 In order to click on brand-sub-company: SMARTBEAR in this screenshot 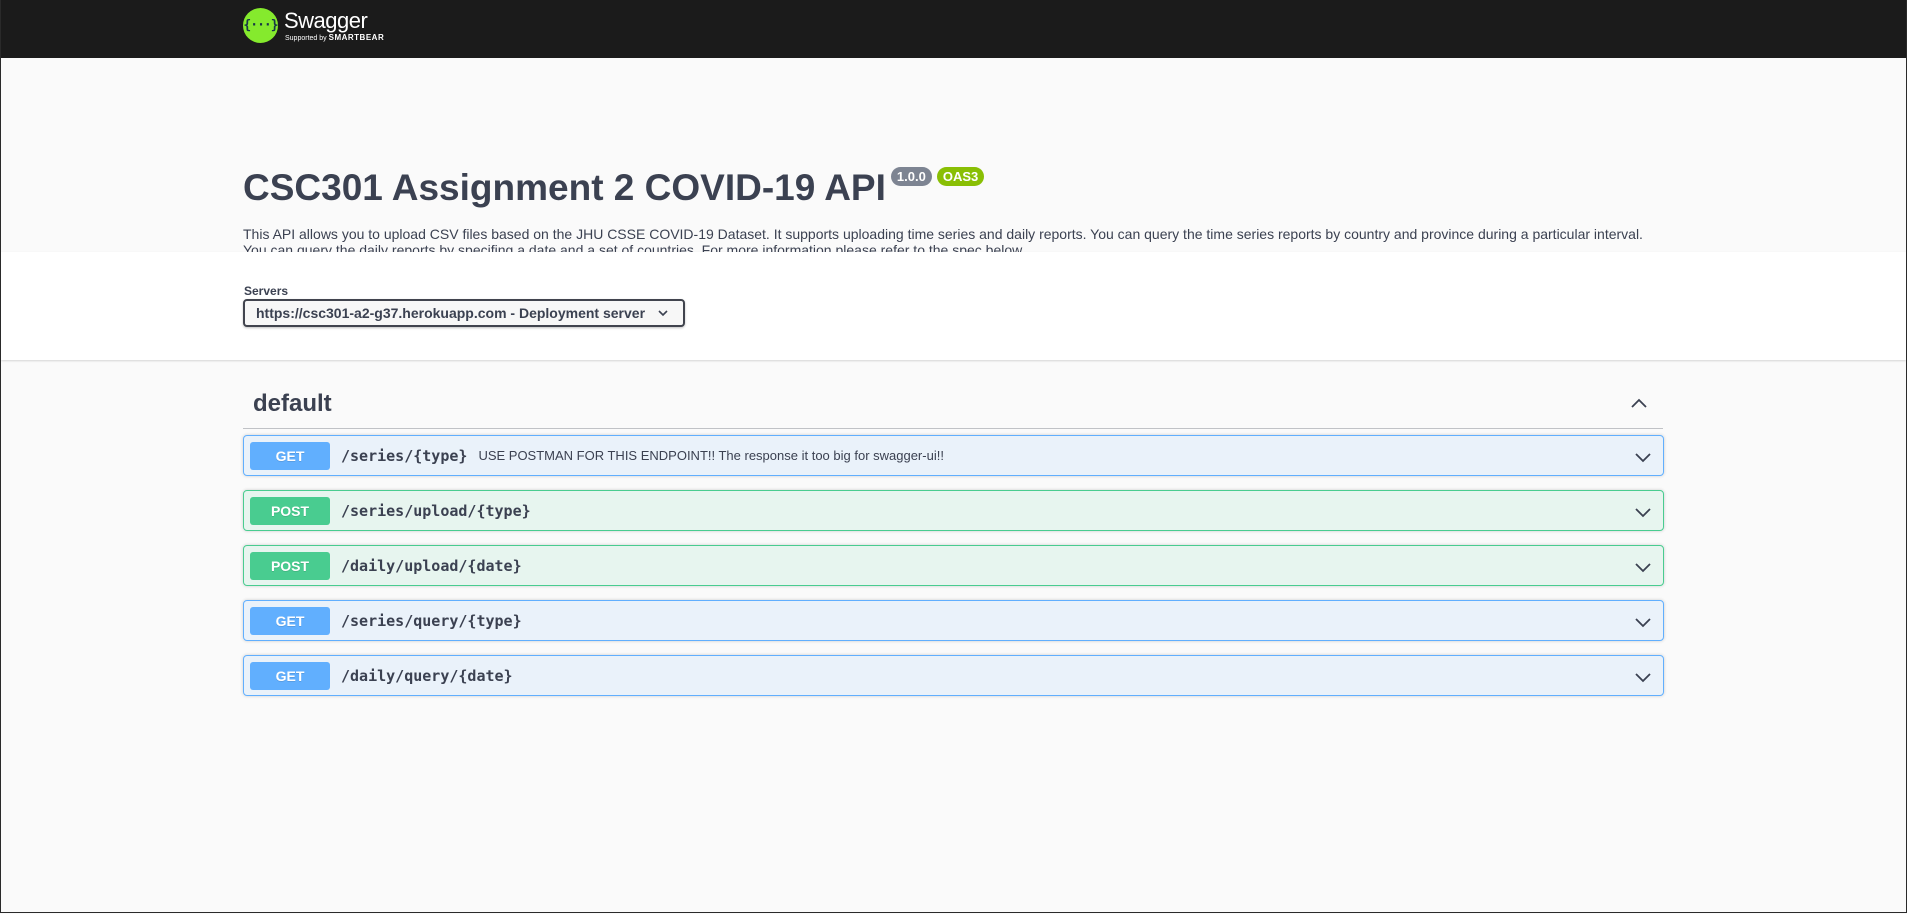, I will do `click(356, 37)`.